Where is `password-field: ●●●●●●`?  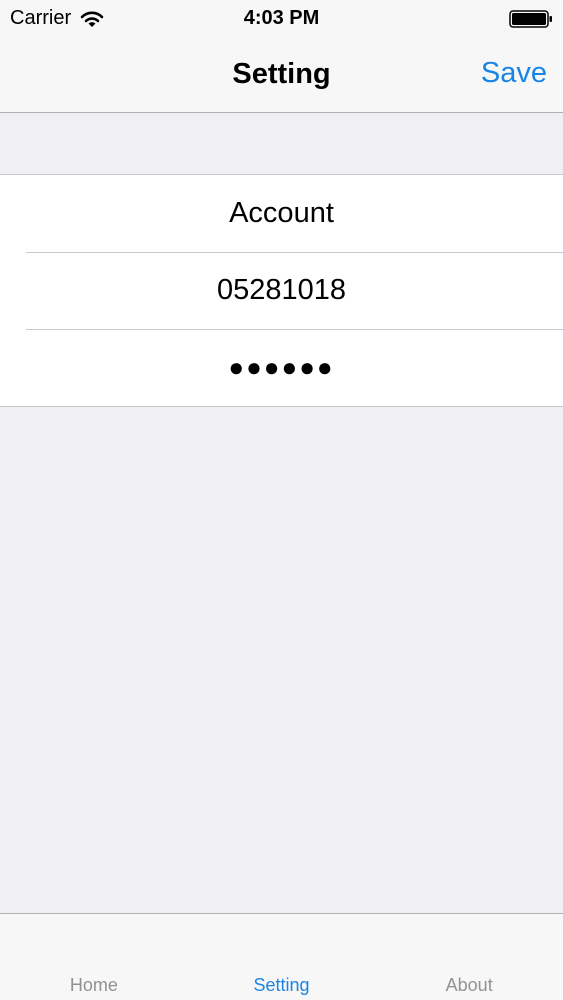 password-field: ●●●●●● is located at coordinates (281, 367).